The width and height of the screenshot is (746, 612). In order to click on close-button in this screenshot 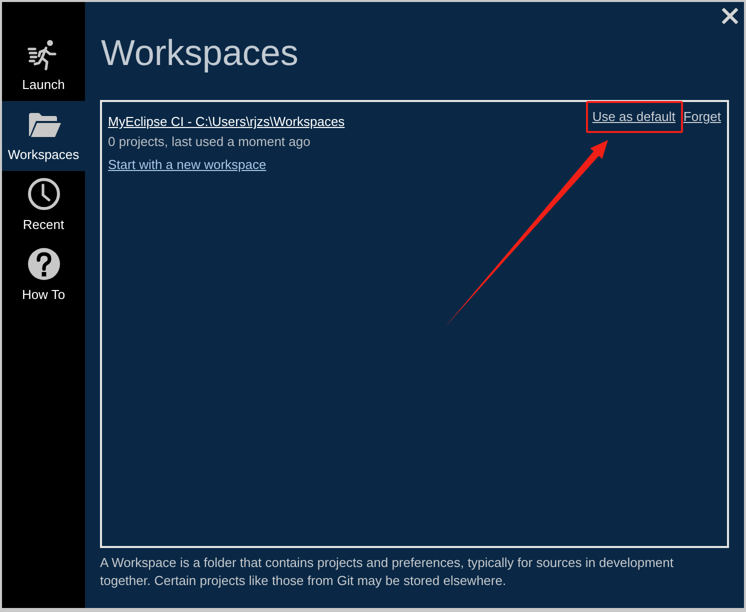, I will do `click(730, 16)`.